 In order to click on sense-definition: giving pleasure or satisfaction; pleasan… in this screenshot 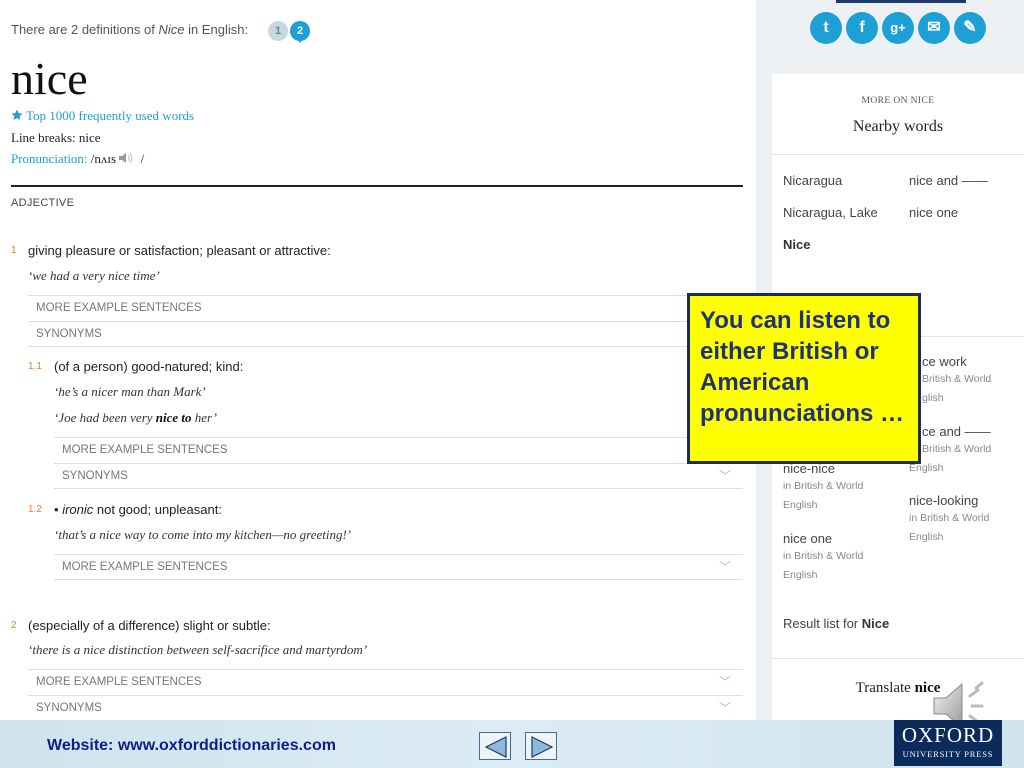, I will do `click(179, 250)`.